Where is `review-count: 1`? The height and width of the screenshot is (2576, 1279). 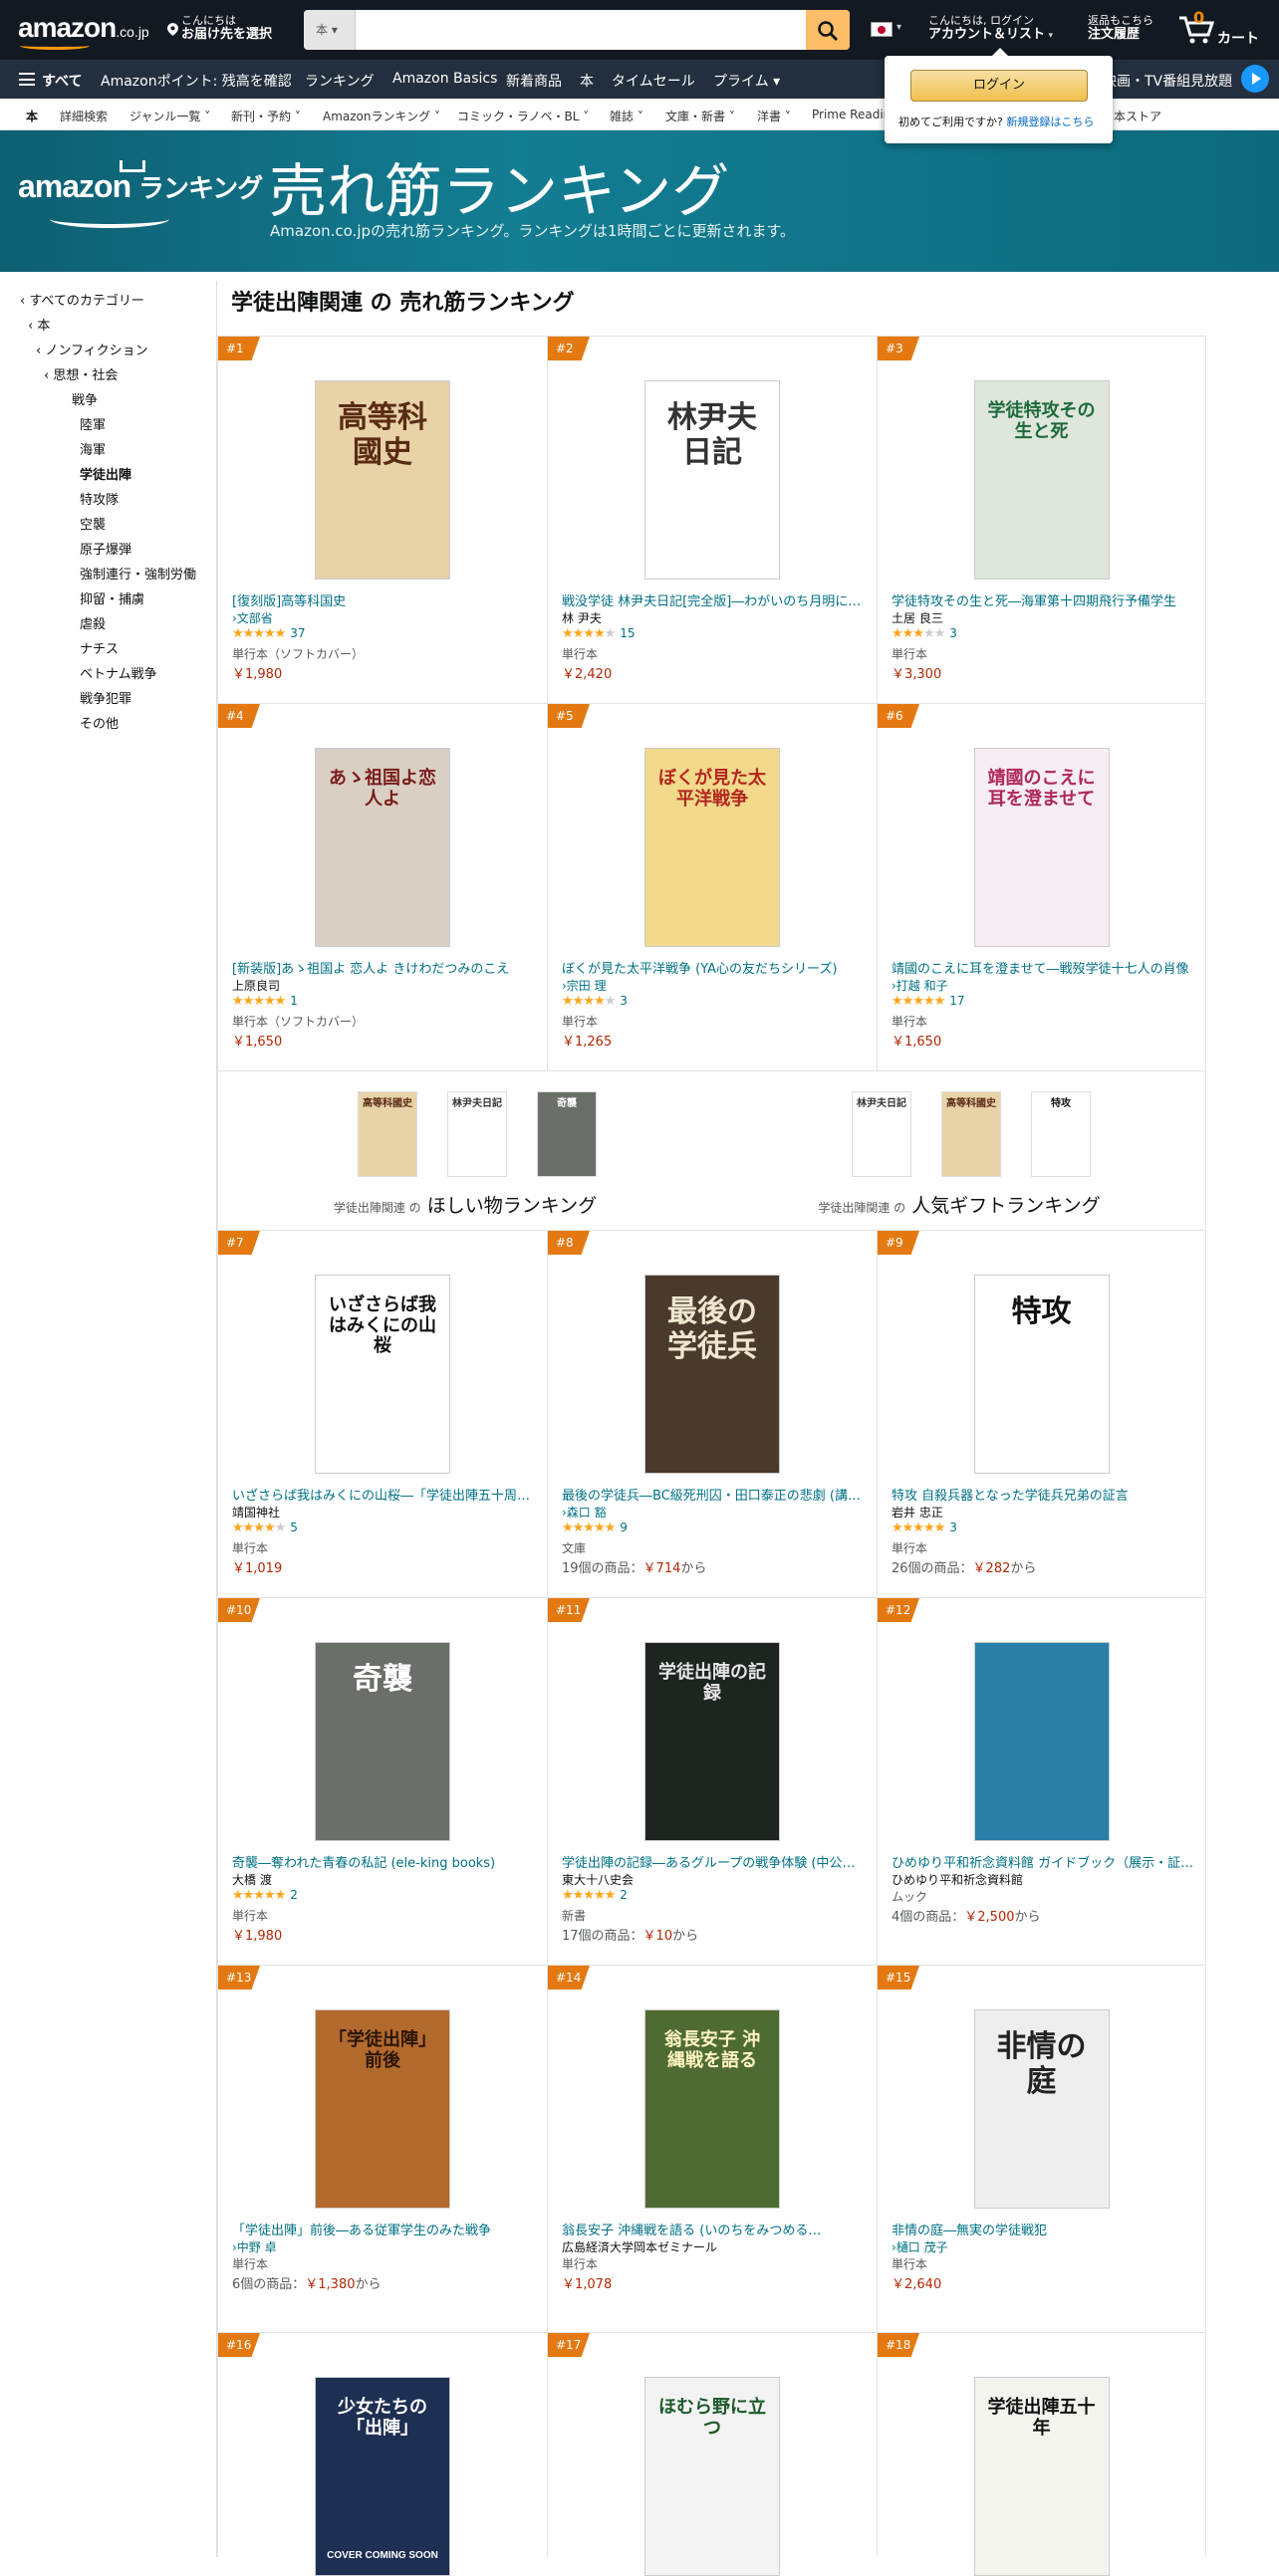 review-count: 1 is located at coordinates (294, 1001).